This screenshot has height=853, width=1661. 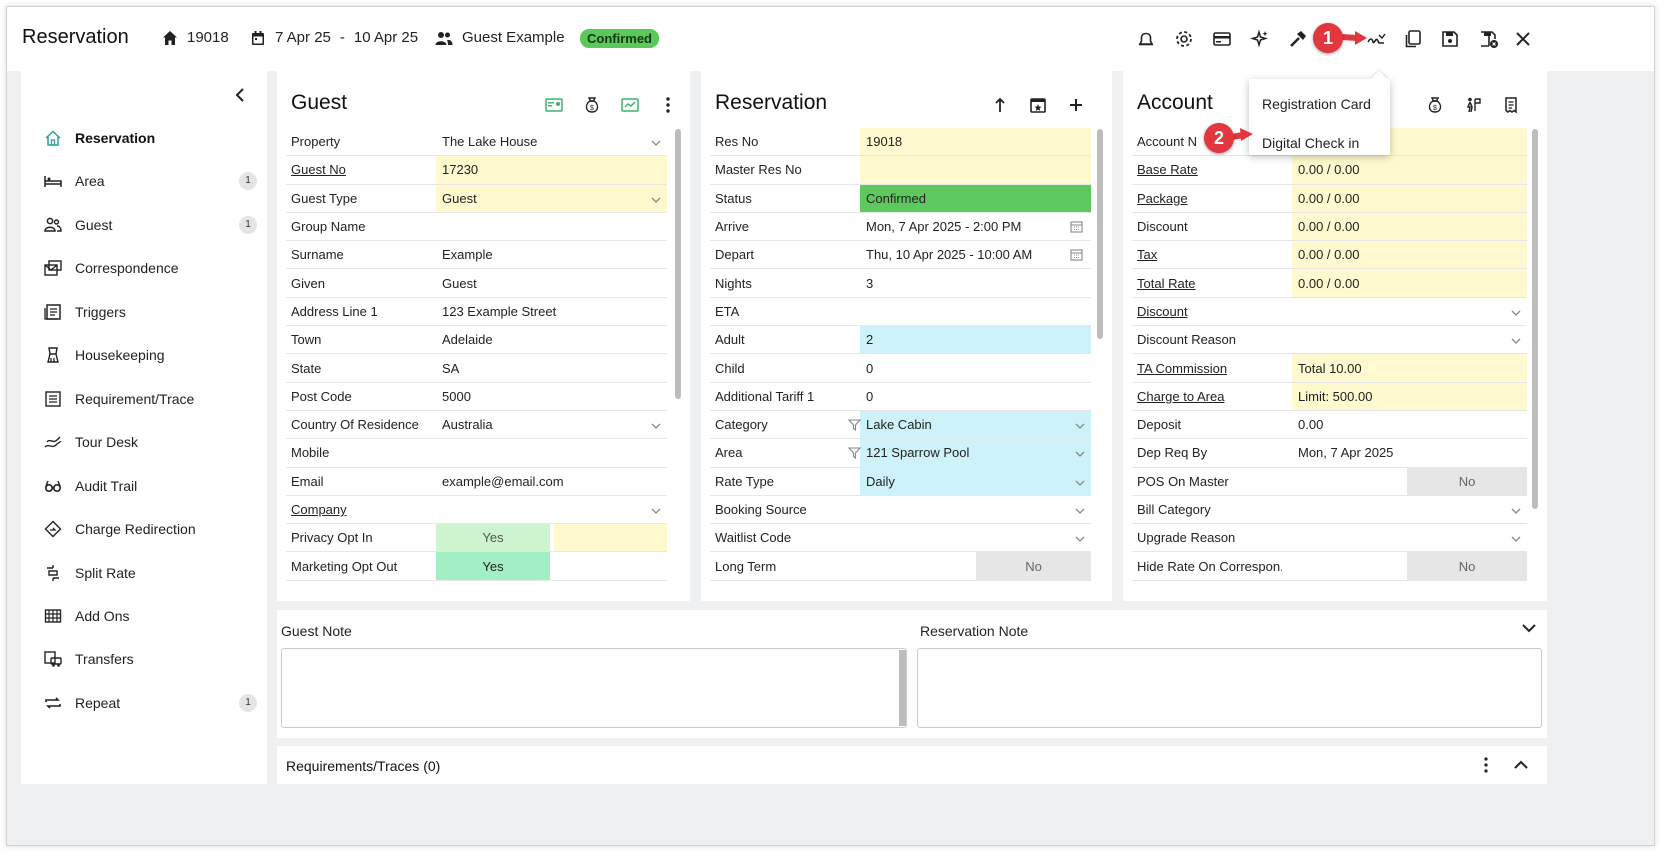 I want to click on field-value: Limit: 500.00, so click(x=1409, y=396).